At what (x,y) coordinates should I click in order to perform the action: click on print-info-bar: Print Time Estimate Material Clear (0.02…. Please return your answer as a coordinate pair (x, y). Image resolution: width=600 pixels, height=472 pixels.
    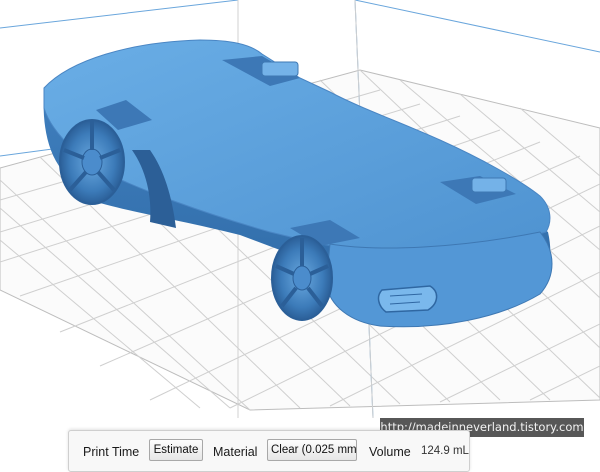
    Looking at the image, I should click on (269, 451).